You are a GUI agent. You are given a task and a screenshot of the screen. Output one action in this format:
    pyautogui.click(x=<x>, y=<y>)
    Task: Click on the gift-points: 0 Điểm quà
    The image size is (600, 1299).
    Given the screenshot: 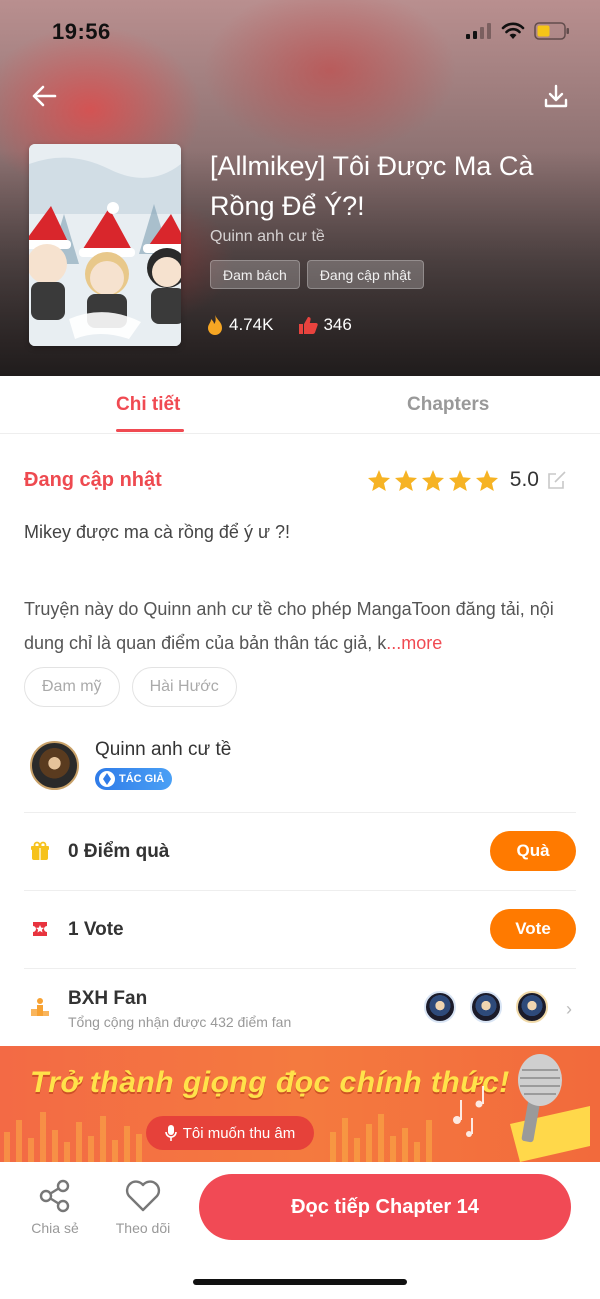 What is the action you would take?
    pyautogui.click(x=119, y=851)
    